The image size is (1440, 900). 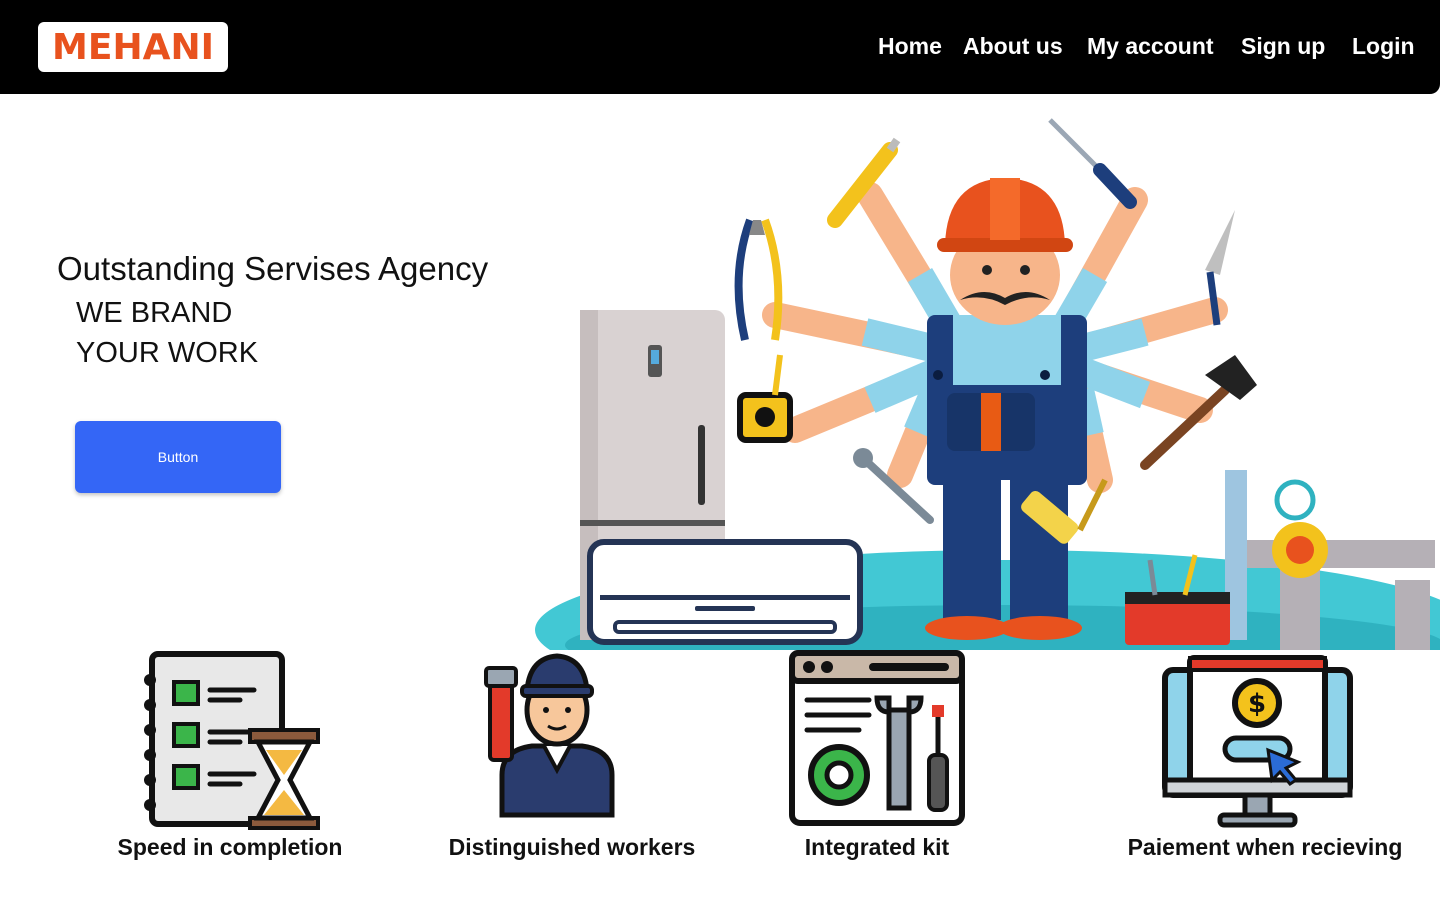 What do you see at coordinates (232, 740) in the screenshot?
I see `checklist-hourglass-icon` at bounding box center [232, 740].